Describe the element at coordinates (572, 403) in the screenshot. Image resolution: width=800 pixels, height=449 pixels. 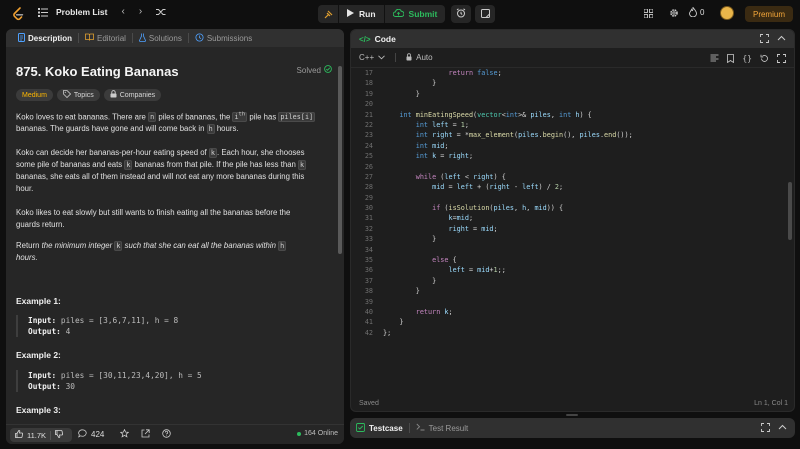
I see `editor-status-bar: Saved Ln 1, Col 1` at that location.